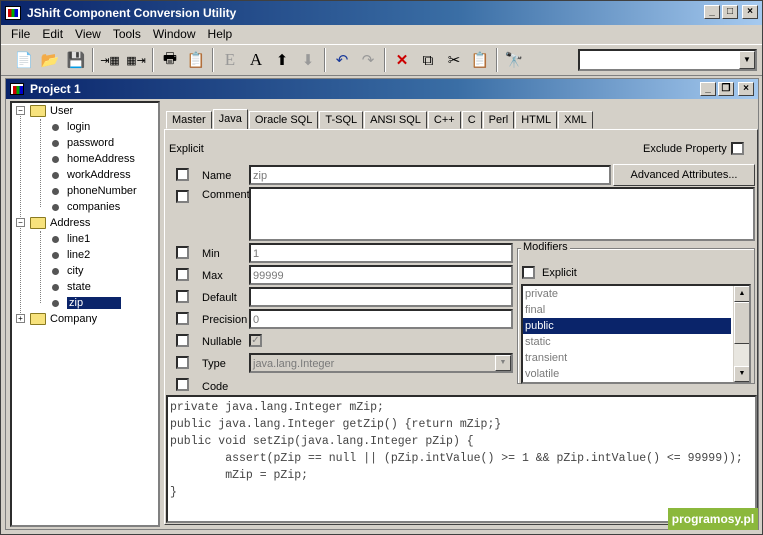 This screenshot has width=763, height=535. I want to click on menu-edit: Edit, so click(52, 34).